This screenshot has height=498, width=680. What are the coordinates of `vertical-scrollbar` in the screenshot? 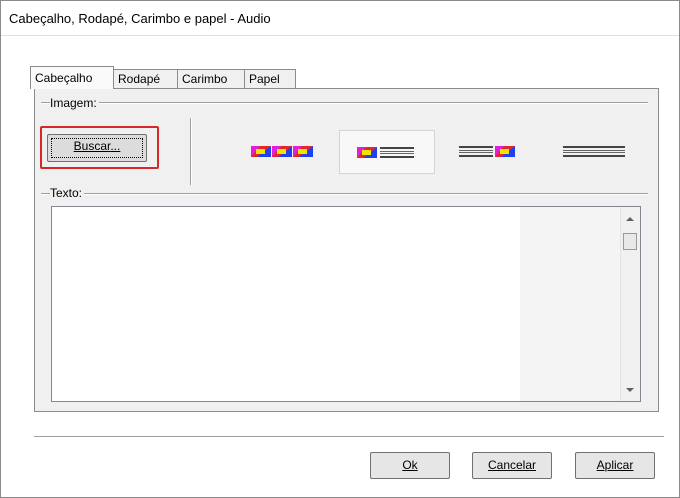 It's located at (630, 304).